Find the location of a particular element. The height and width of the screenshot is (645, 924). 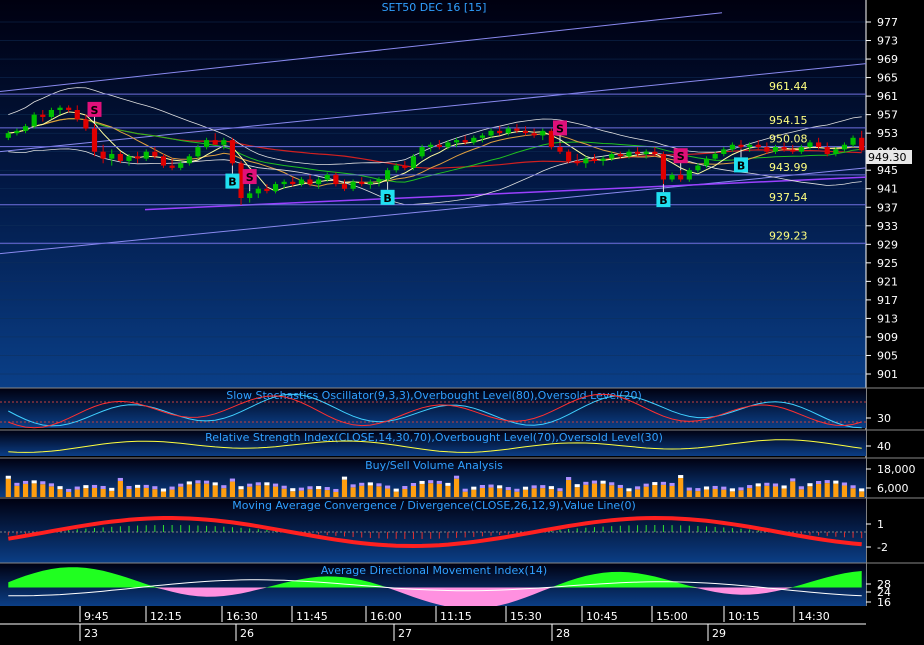

time-label: 15:30 is located at coordinates (526, 616).